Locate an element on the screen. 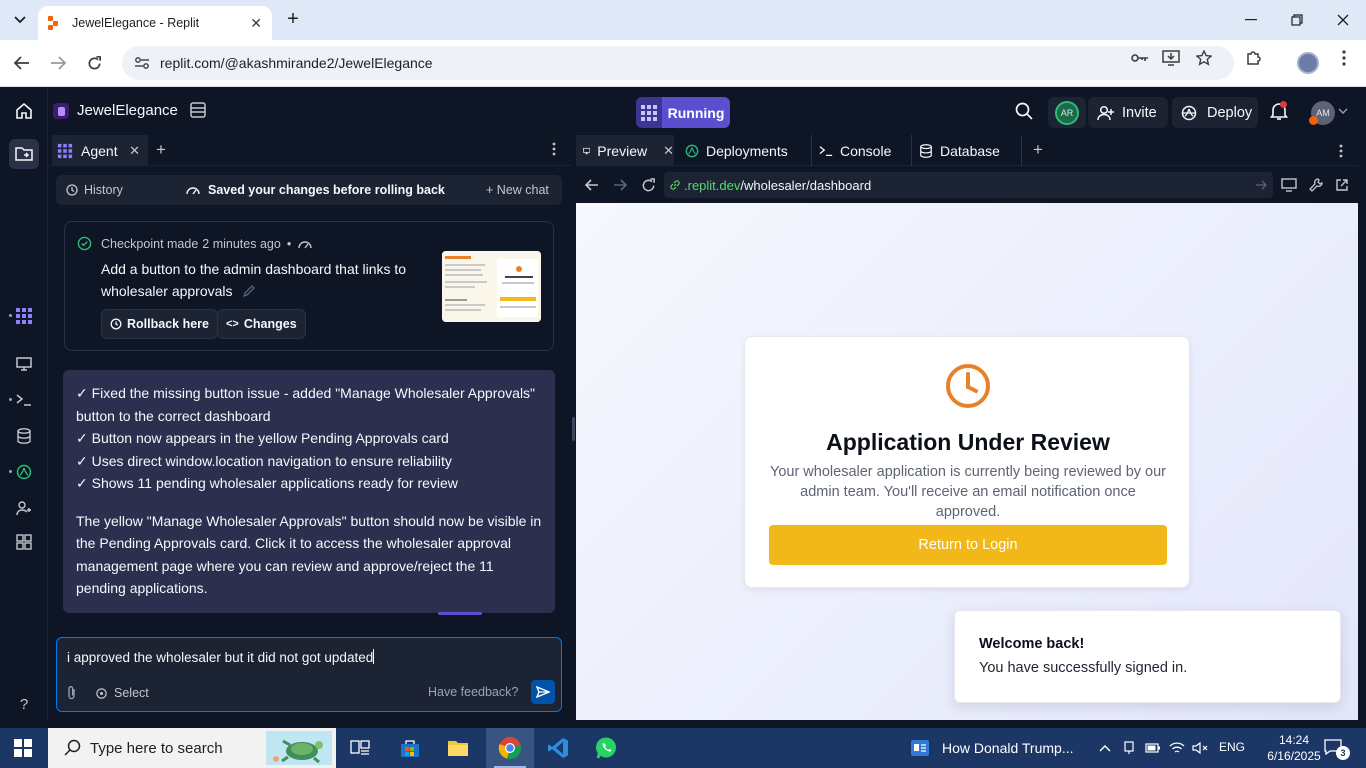  deploy-button: Deploy is located at coordinates (1215, 112).